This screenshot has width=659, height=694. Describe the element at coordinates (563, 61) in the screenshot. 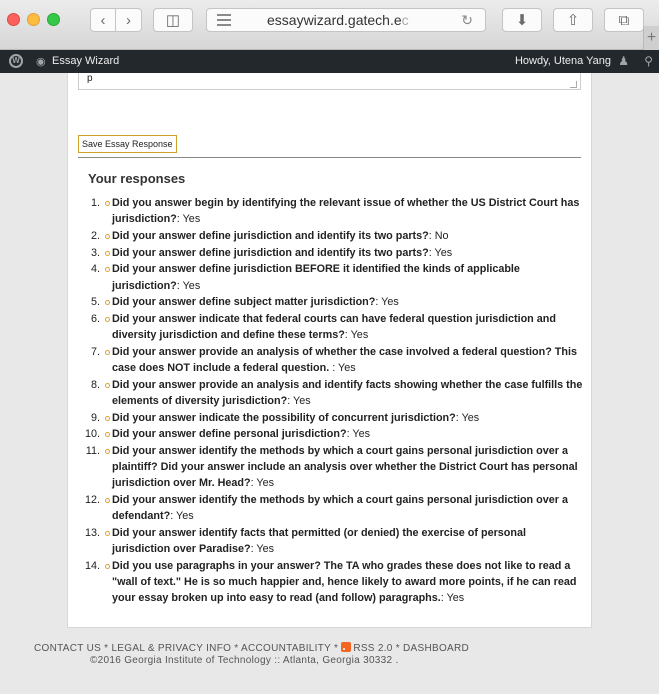

I see `user-greeting: Howdy, Utena Yang` at that location.